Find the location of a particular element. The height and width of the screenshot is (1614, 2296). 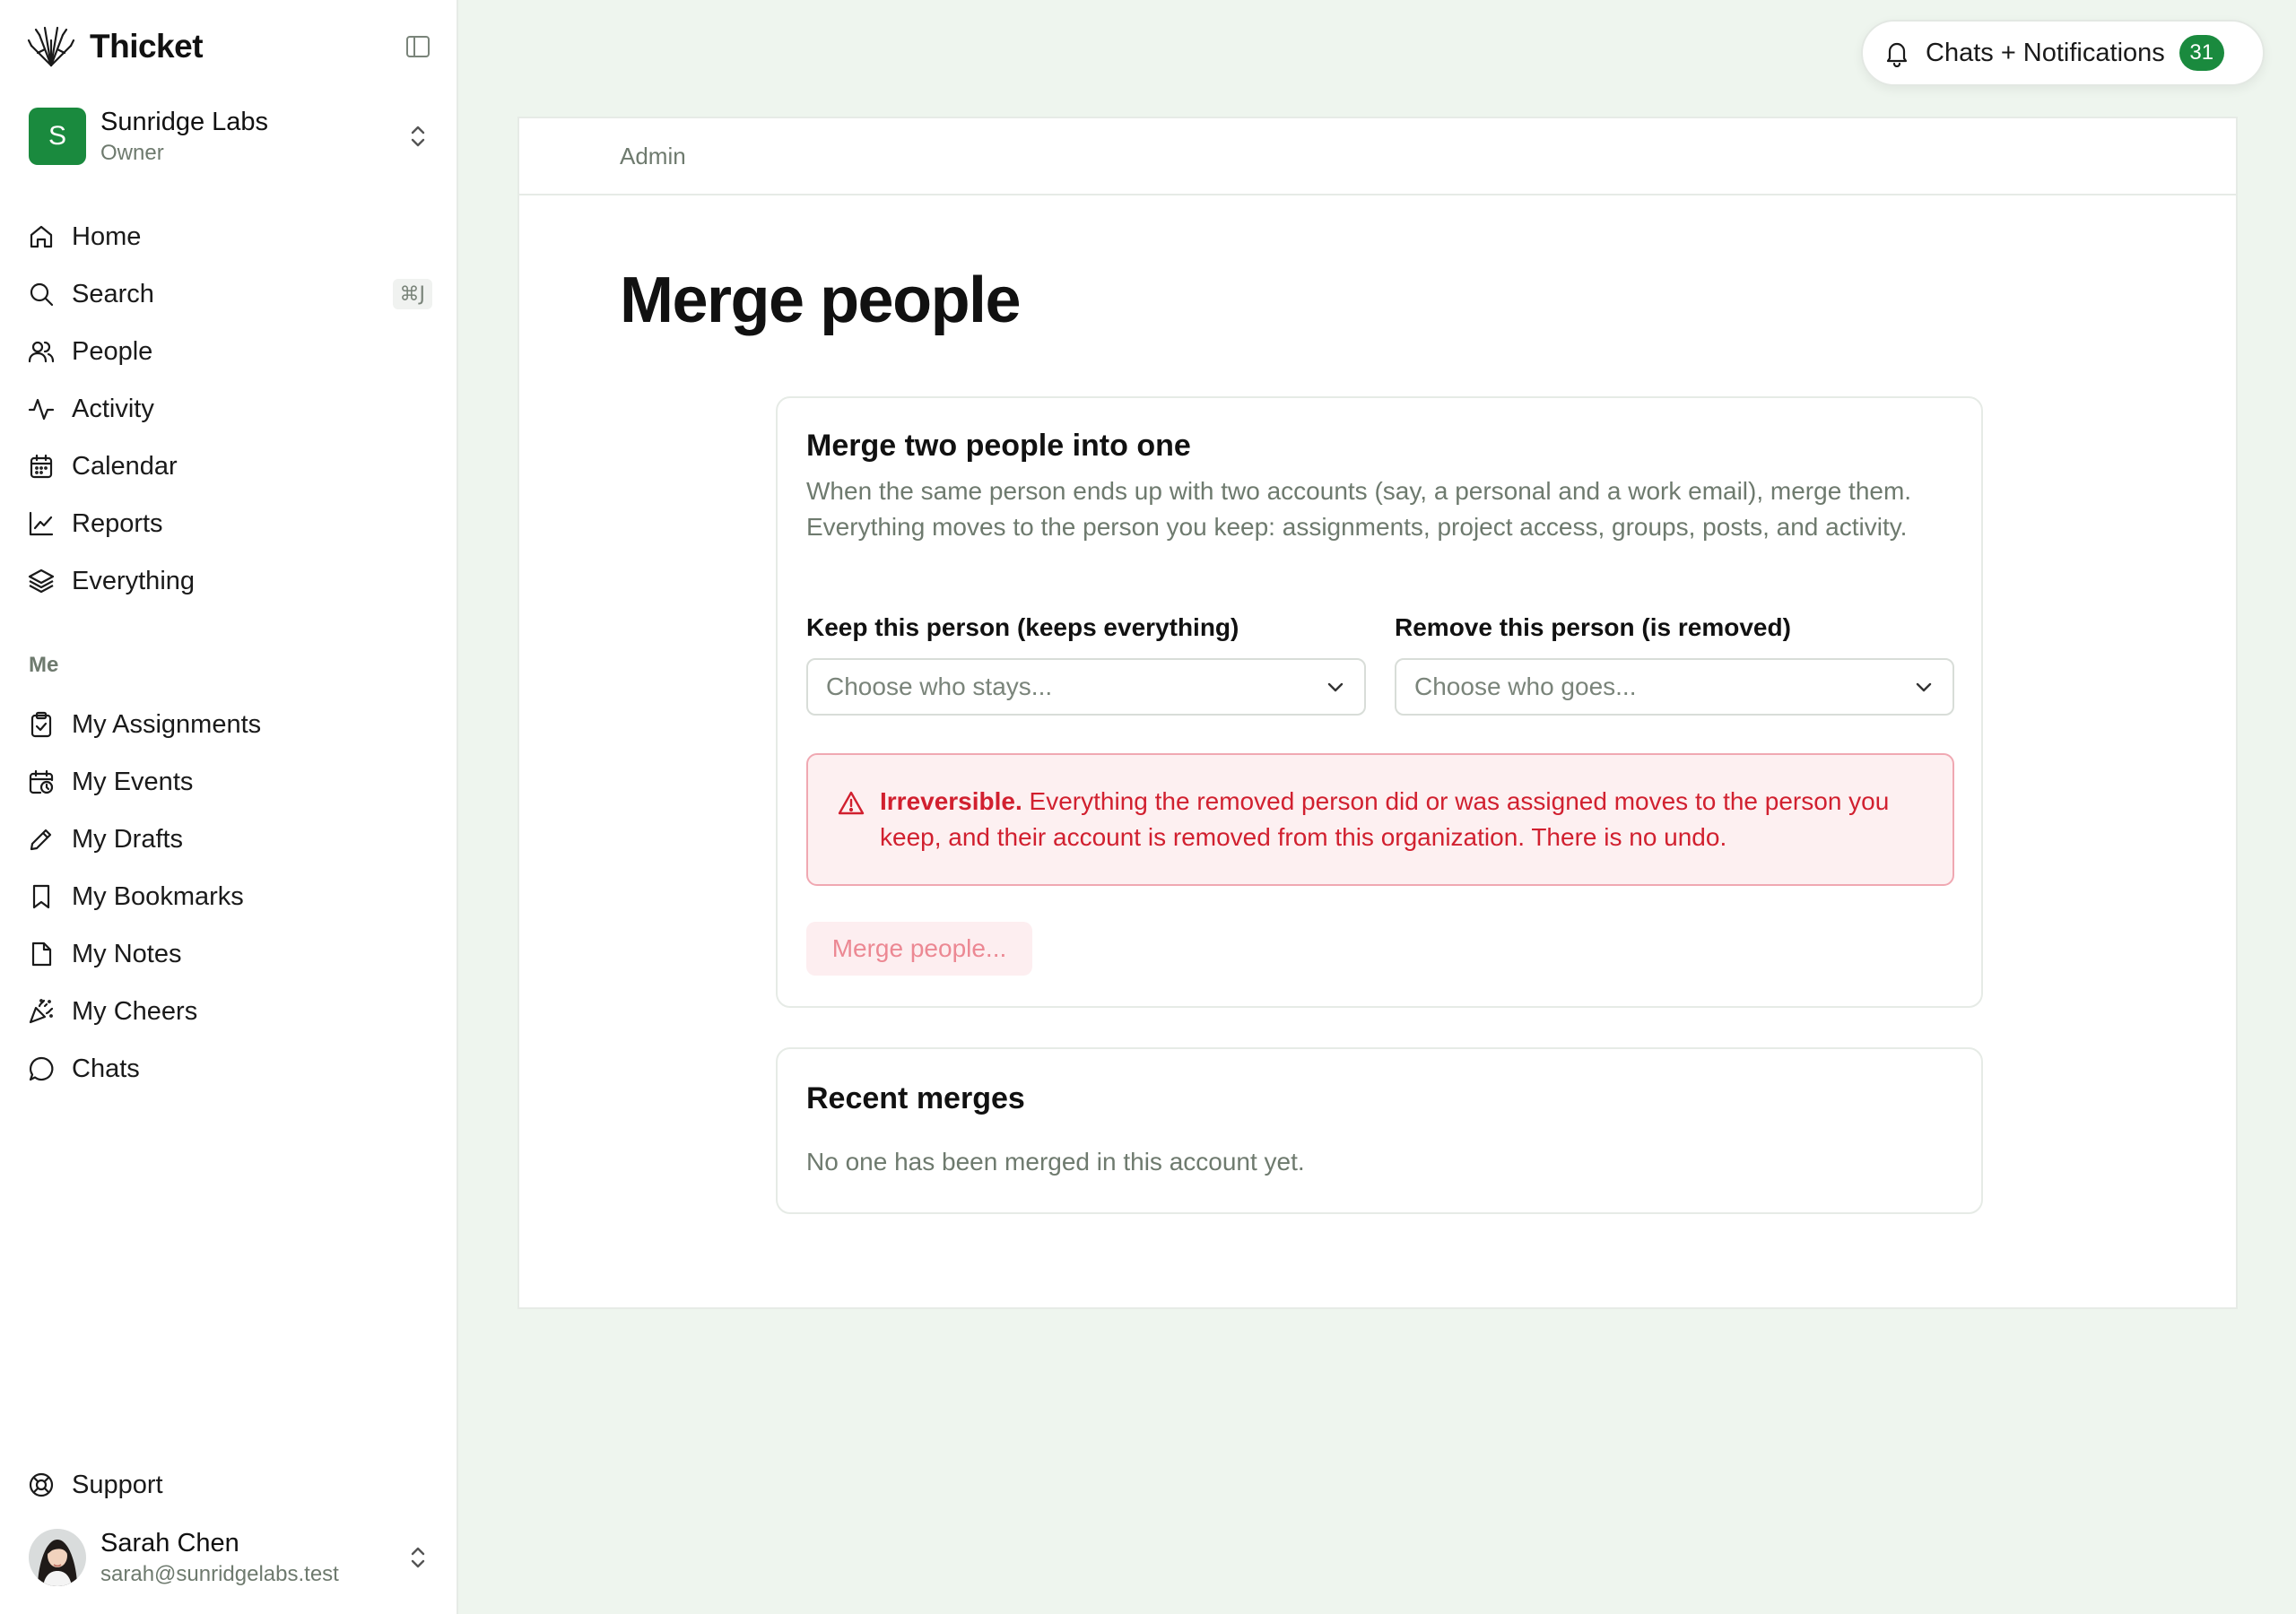

notifications-count-badge: 31 is located at coordinates (2201, 53).